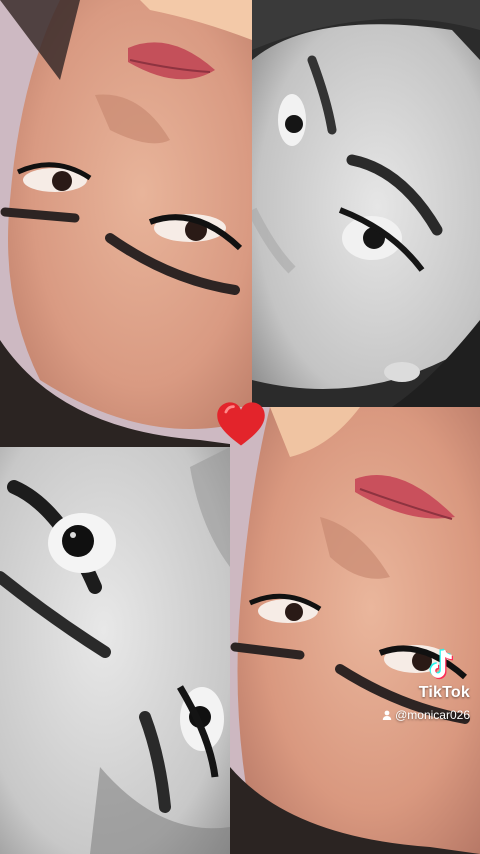 This screenshot has height=854, width=480. What do you see at coordinates (444, 692) in the screenshot?
I see `tiktok-brand-label: TikTok` at bounding box center [444, 692].